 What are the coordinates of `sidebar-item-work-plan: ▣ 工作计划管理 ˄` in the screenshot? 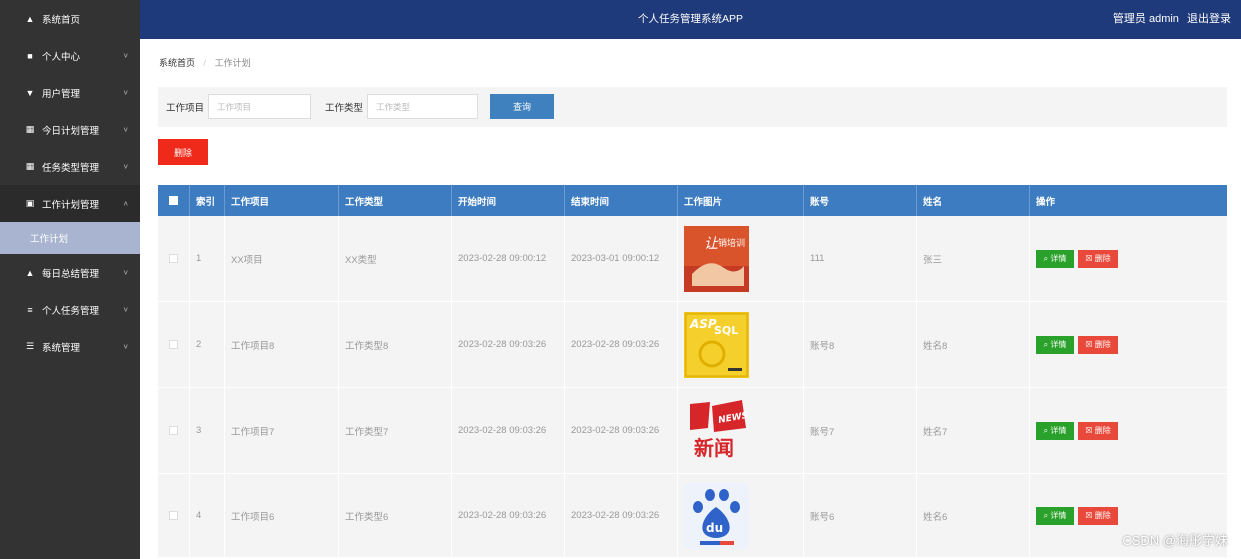 It's located at (70, 203).